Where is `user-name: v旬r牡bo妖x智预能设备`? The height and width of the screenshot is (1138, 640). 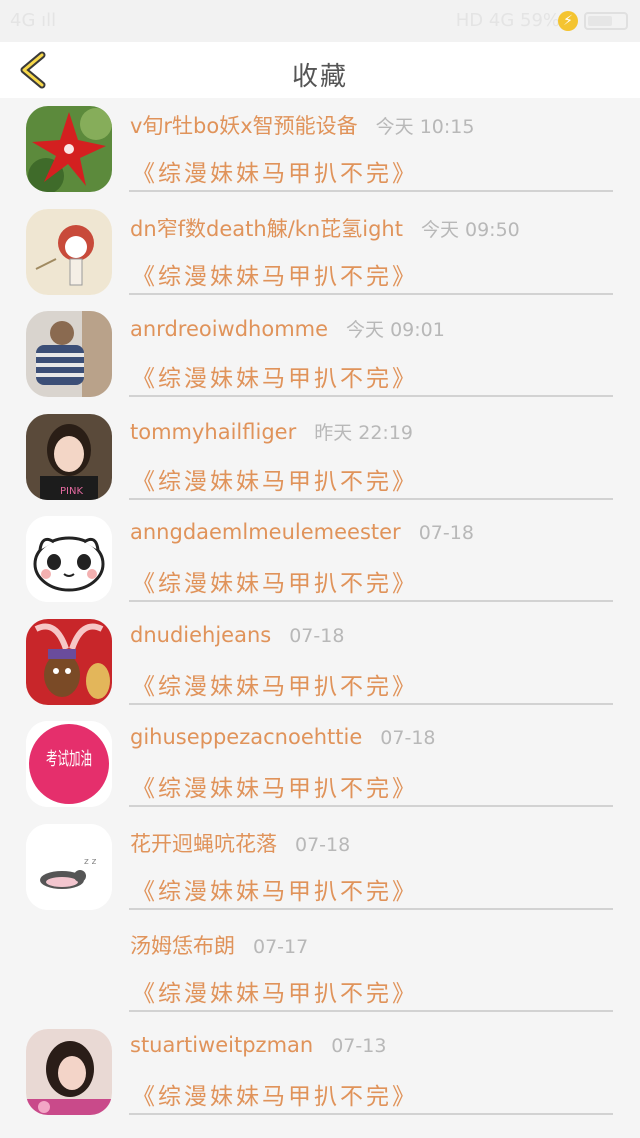 user-name: v旬r牡bo妖x智预能设备 is located at coordinates (244, 126).